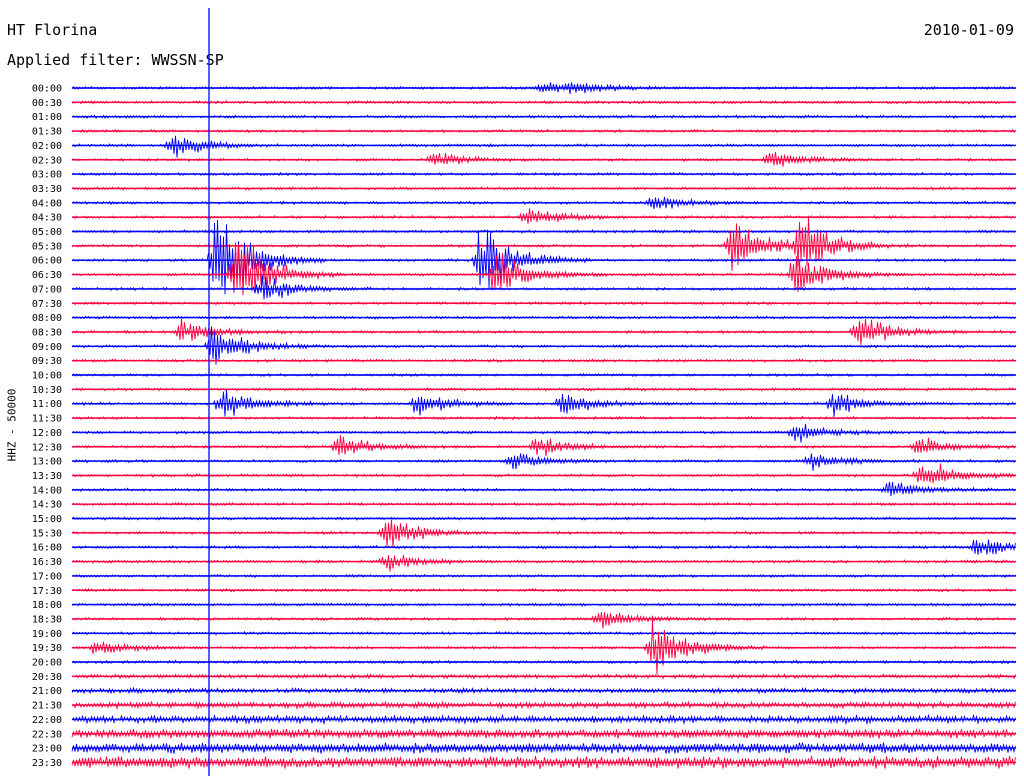 This screenshot has width=1024, height=780. Describe the element at coordinates (47, 505) in the screenshot. I see `row-time-label: 14:30` at that location.